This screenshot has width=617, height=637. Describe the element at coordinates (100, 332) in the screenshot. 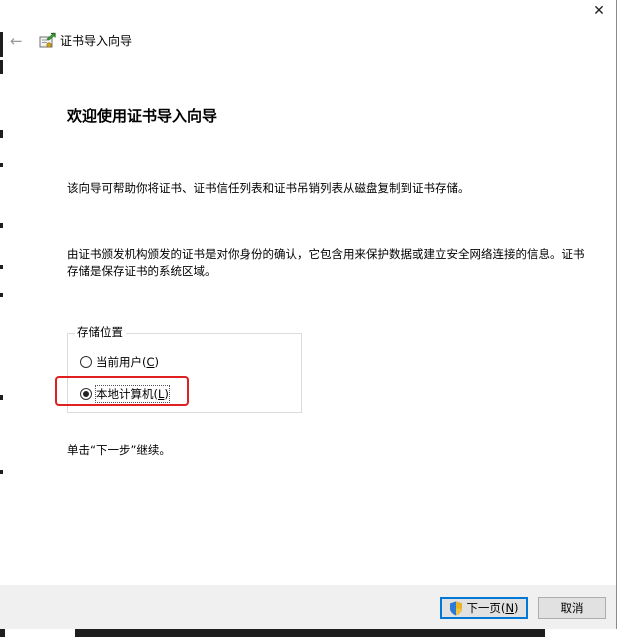

I see `store-location-legend: 存储位置` at that location.